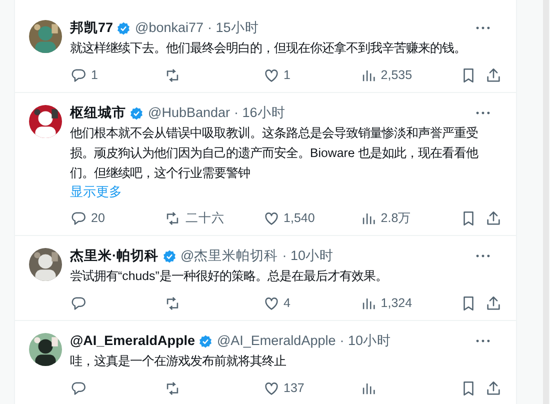  I want to click on post-text: 尝试拥有“chuds”是一种很好的策略。总是在最后才有效果。, so click(229, 276).